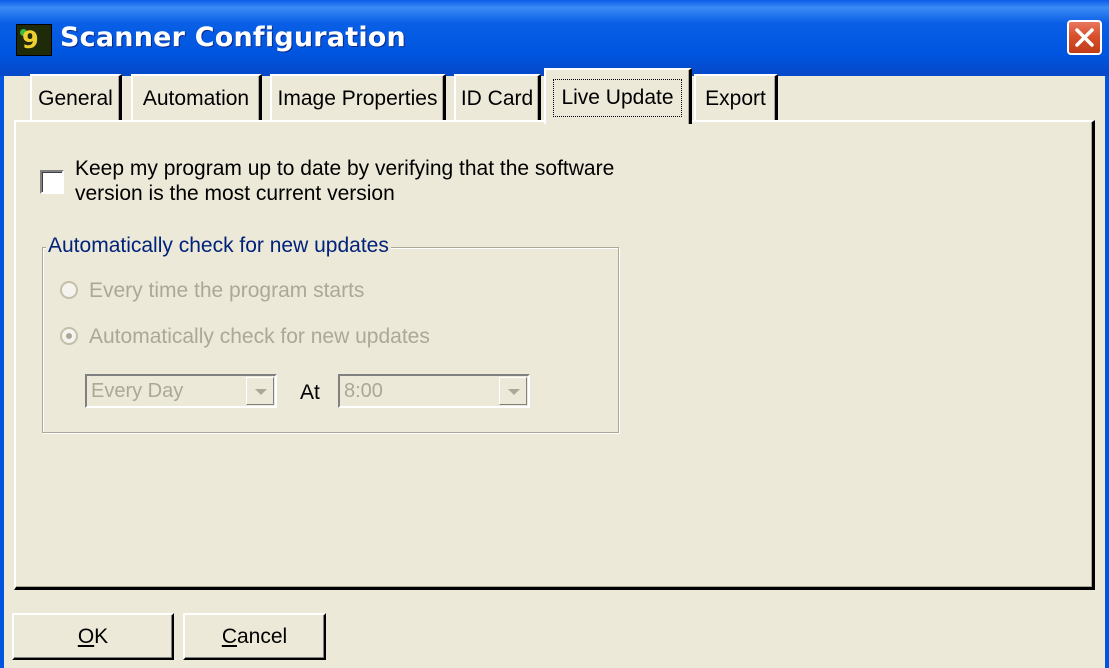 This screenshot has width=1109, height=668. Describe the element at coordinates (101, 636) in the screenshot. I see `ok-label-rest: K` at that location.